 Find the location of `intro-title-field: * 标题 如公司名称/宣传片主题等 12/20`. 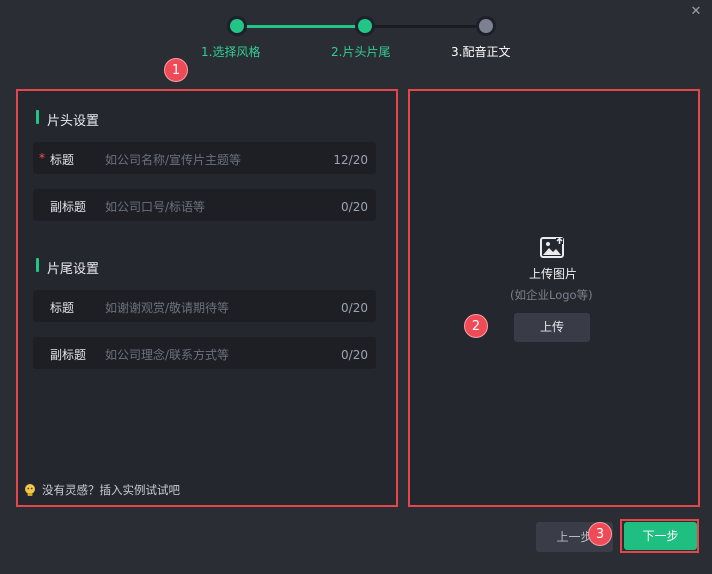

intro-title-field: * 标题 如公司名称/宣传片主题等 12/20 is located at coordinates (204, 158).